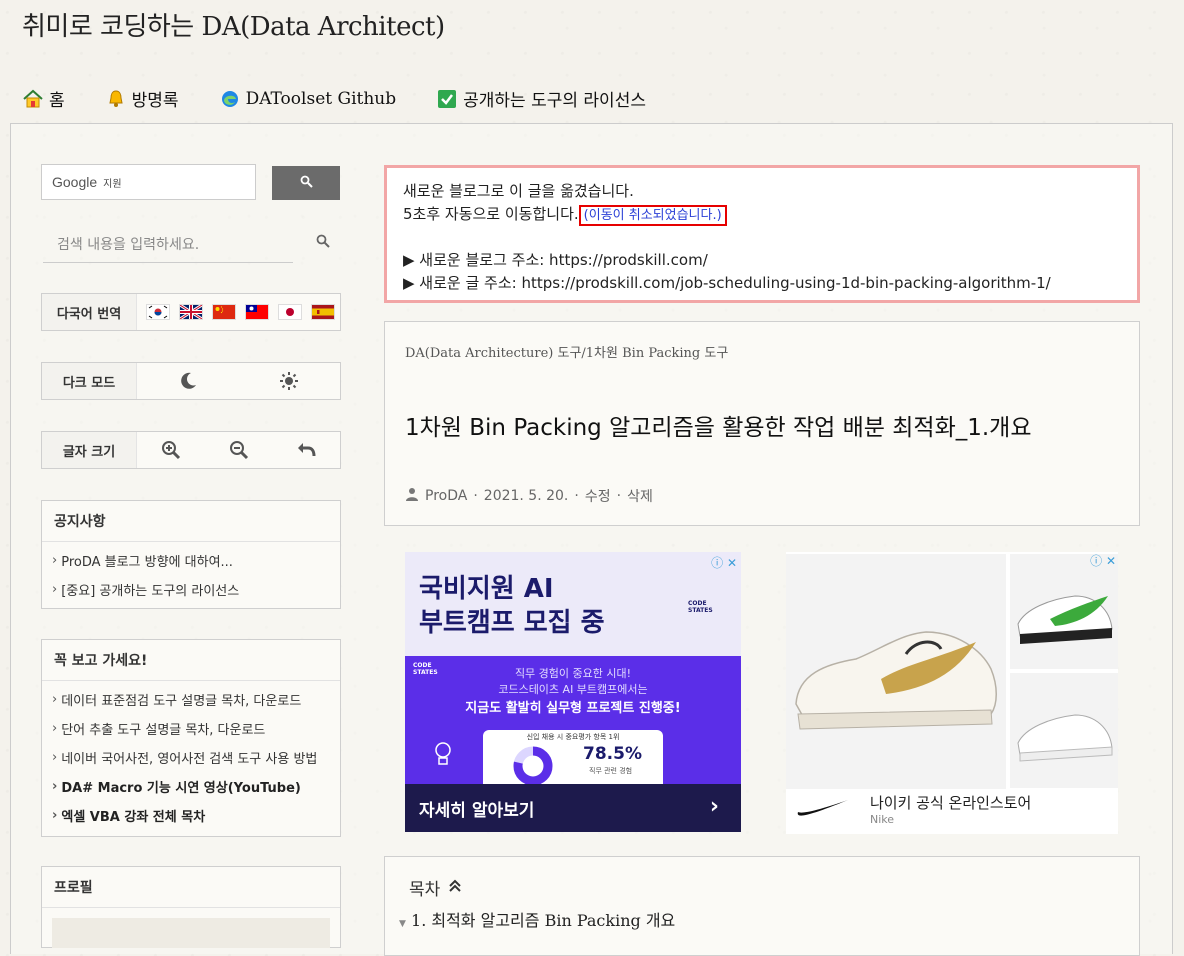  I want to click on google-tag: 지원, so click(112, 184).